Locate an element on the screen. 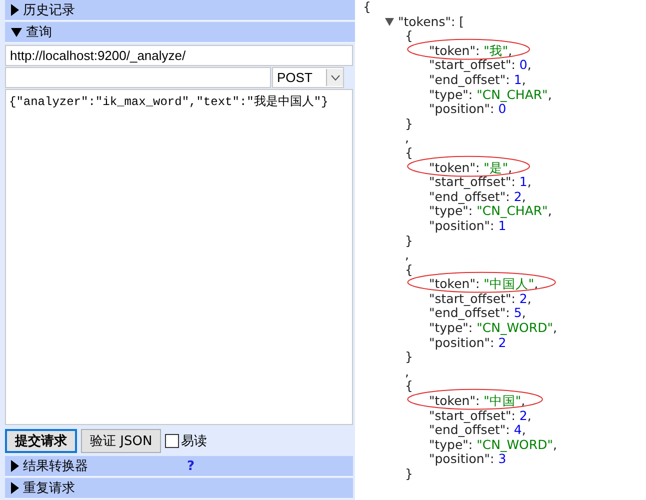 Image resolution: width=646 pixels, height=500 pixels. validate-button: 验证 JSON is located at coordinates (121, 441).